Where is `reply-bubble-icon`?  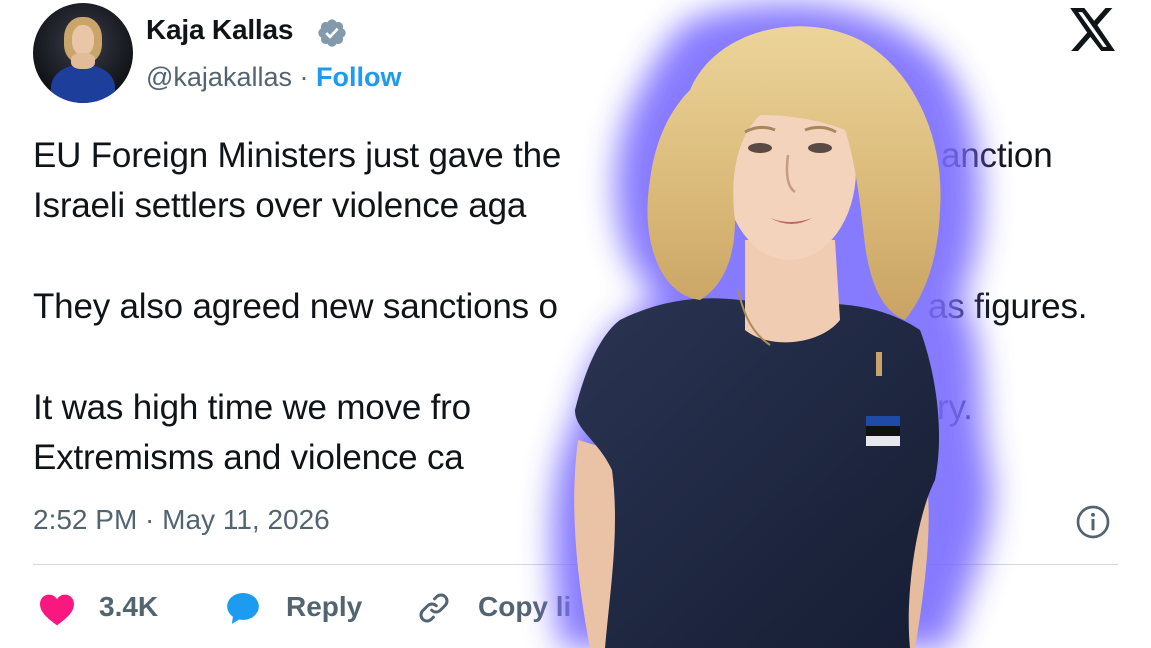
reply-bubble-icon is located at coordinates (243, 608).